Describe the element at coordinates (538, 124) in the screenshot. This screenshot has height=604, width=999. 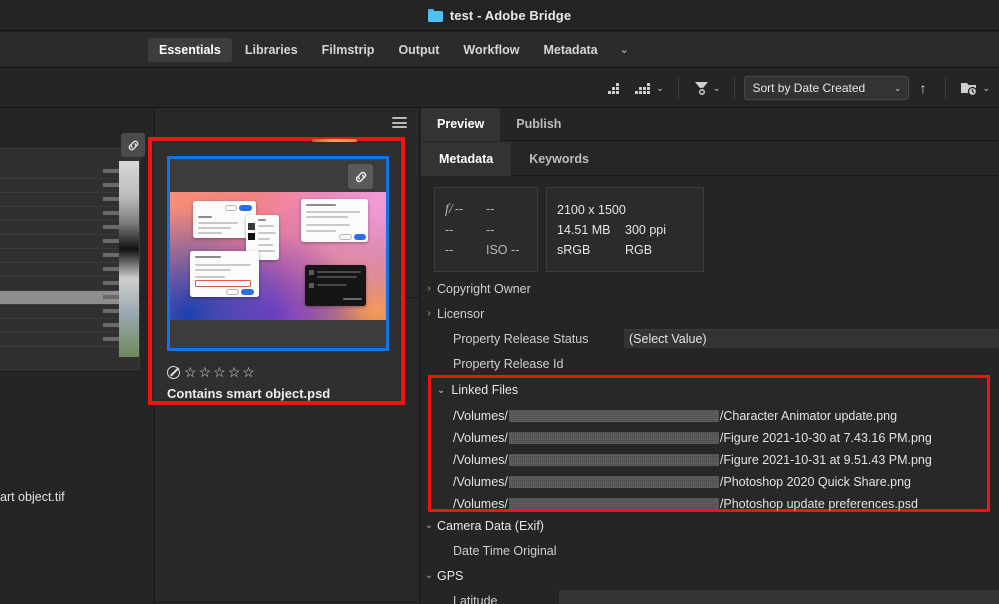
I see `tab-publish: Publish` at that location.